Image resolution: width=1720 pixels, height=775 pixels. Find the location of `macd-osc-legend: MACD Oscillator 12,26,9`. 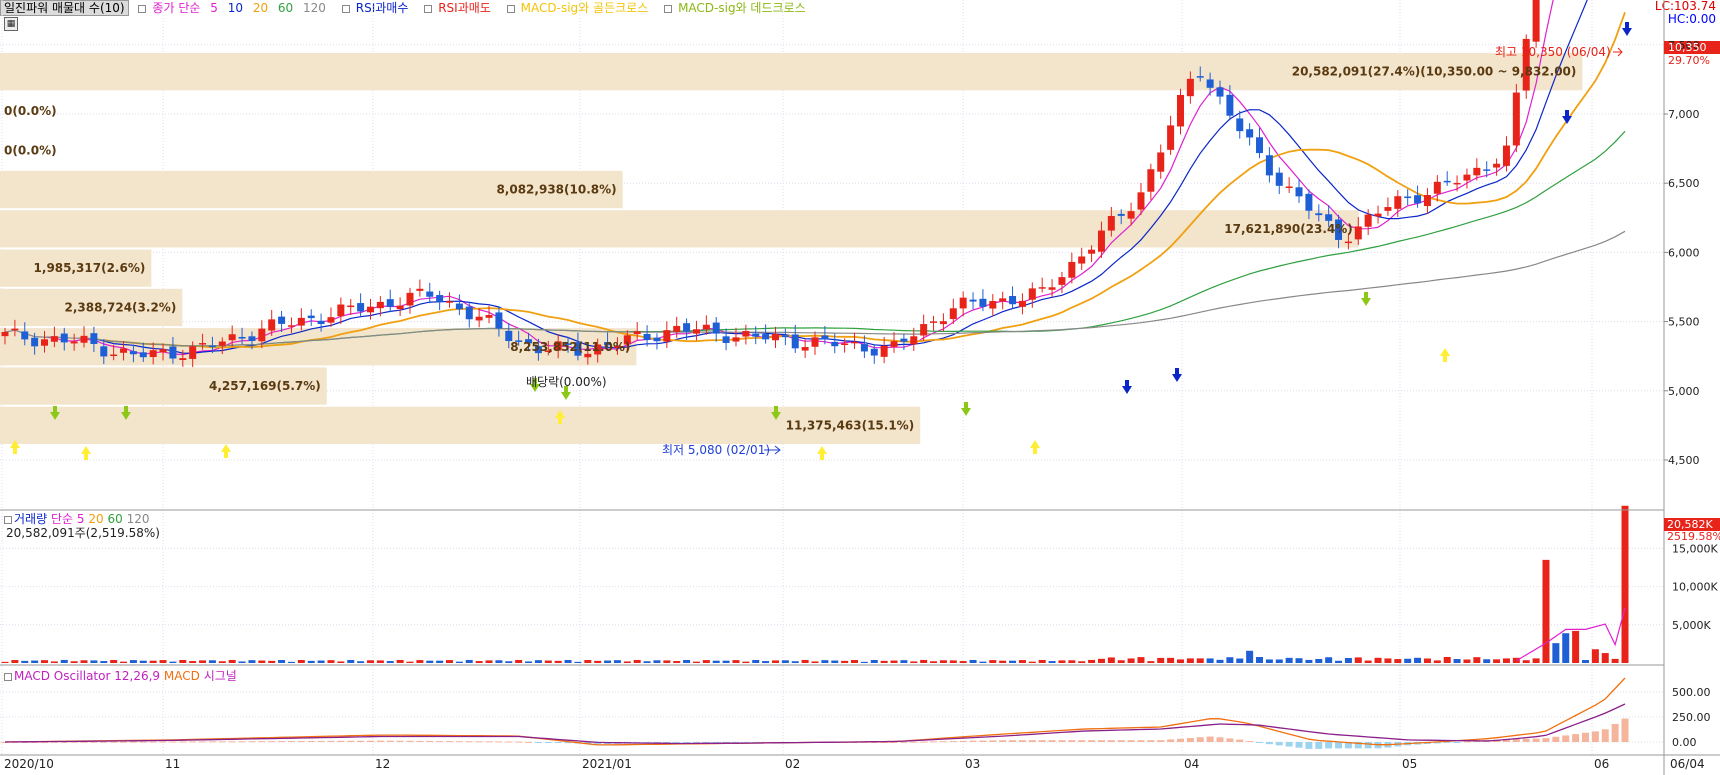

macd-osc-legend: MACD Oscillator 12,26,9 is located at coordinates (87, 676).